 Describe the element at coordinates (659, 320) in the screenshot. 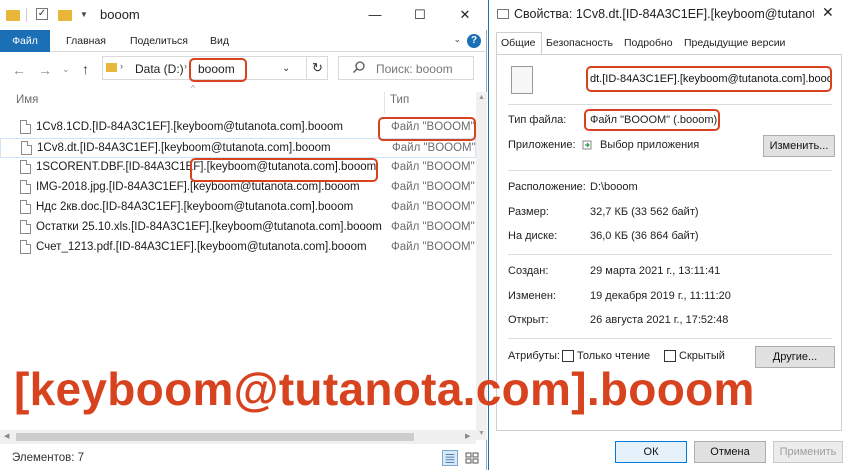

I see `opened-value: 26 августа 2021 г., 17:52:48` at that location.